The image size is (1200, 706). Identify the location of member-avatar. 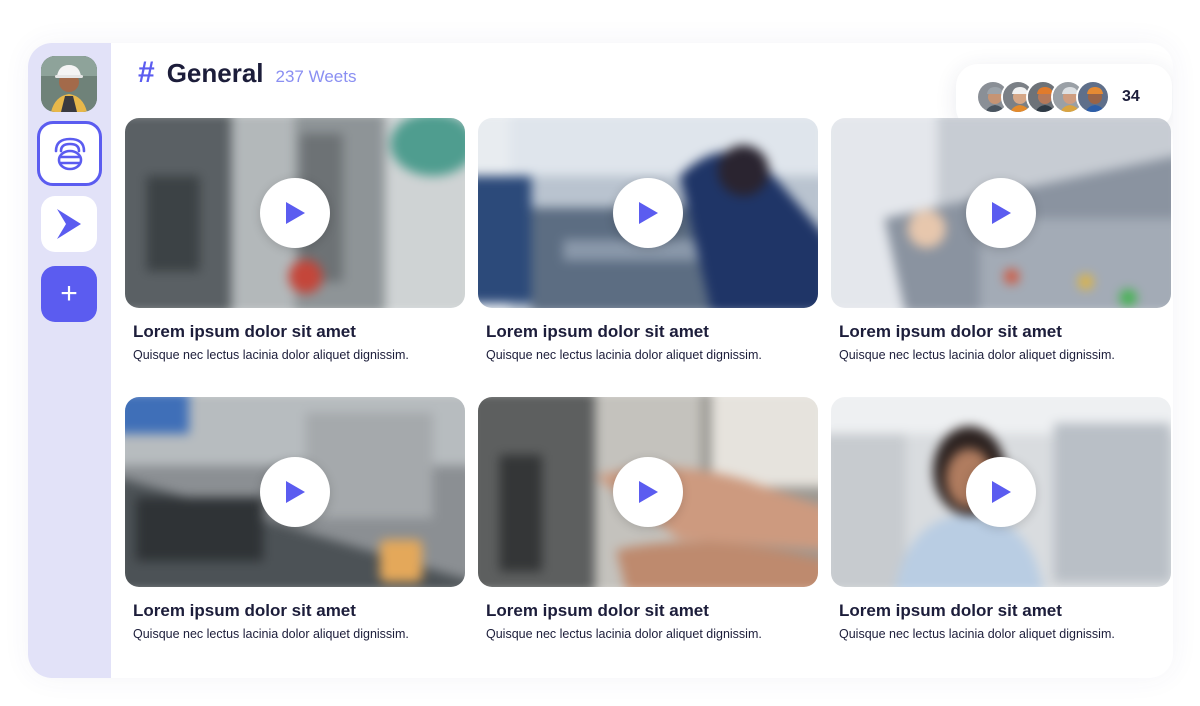
(1093, 97).